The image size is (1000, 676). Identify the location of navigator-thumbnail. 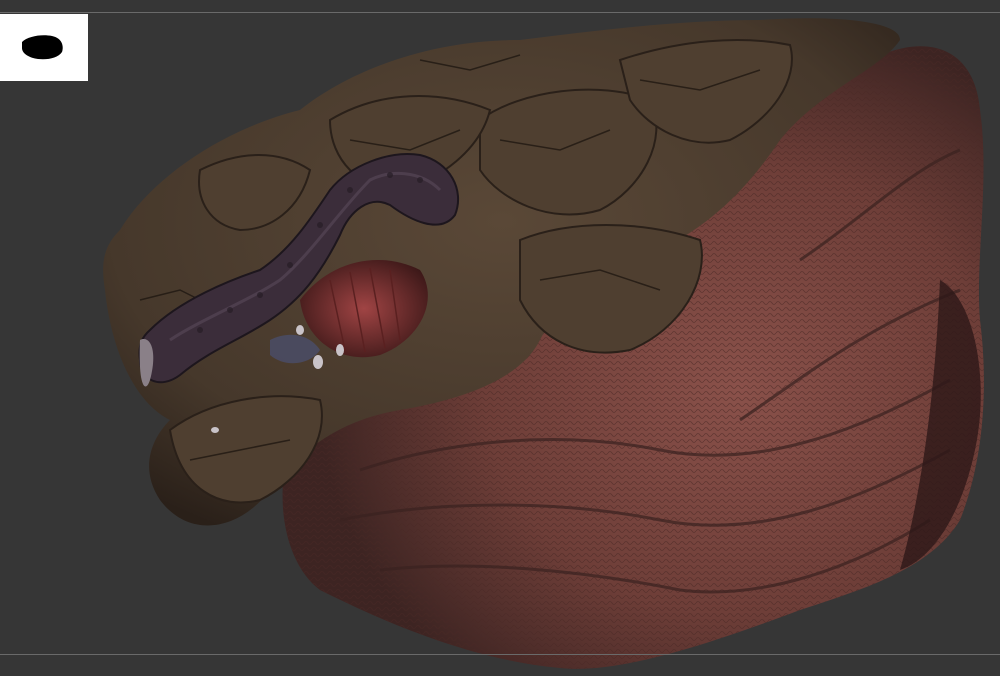
(44, 47).